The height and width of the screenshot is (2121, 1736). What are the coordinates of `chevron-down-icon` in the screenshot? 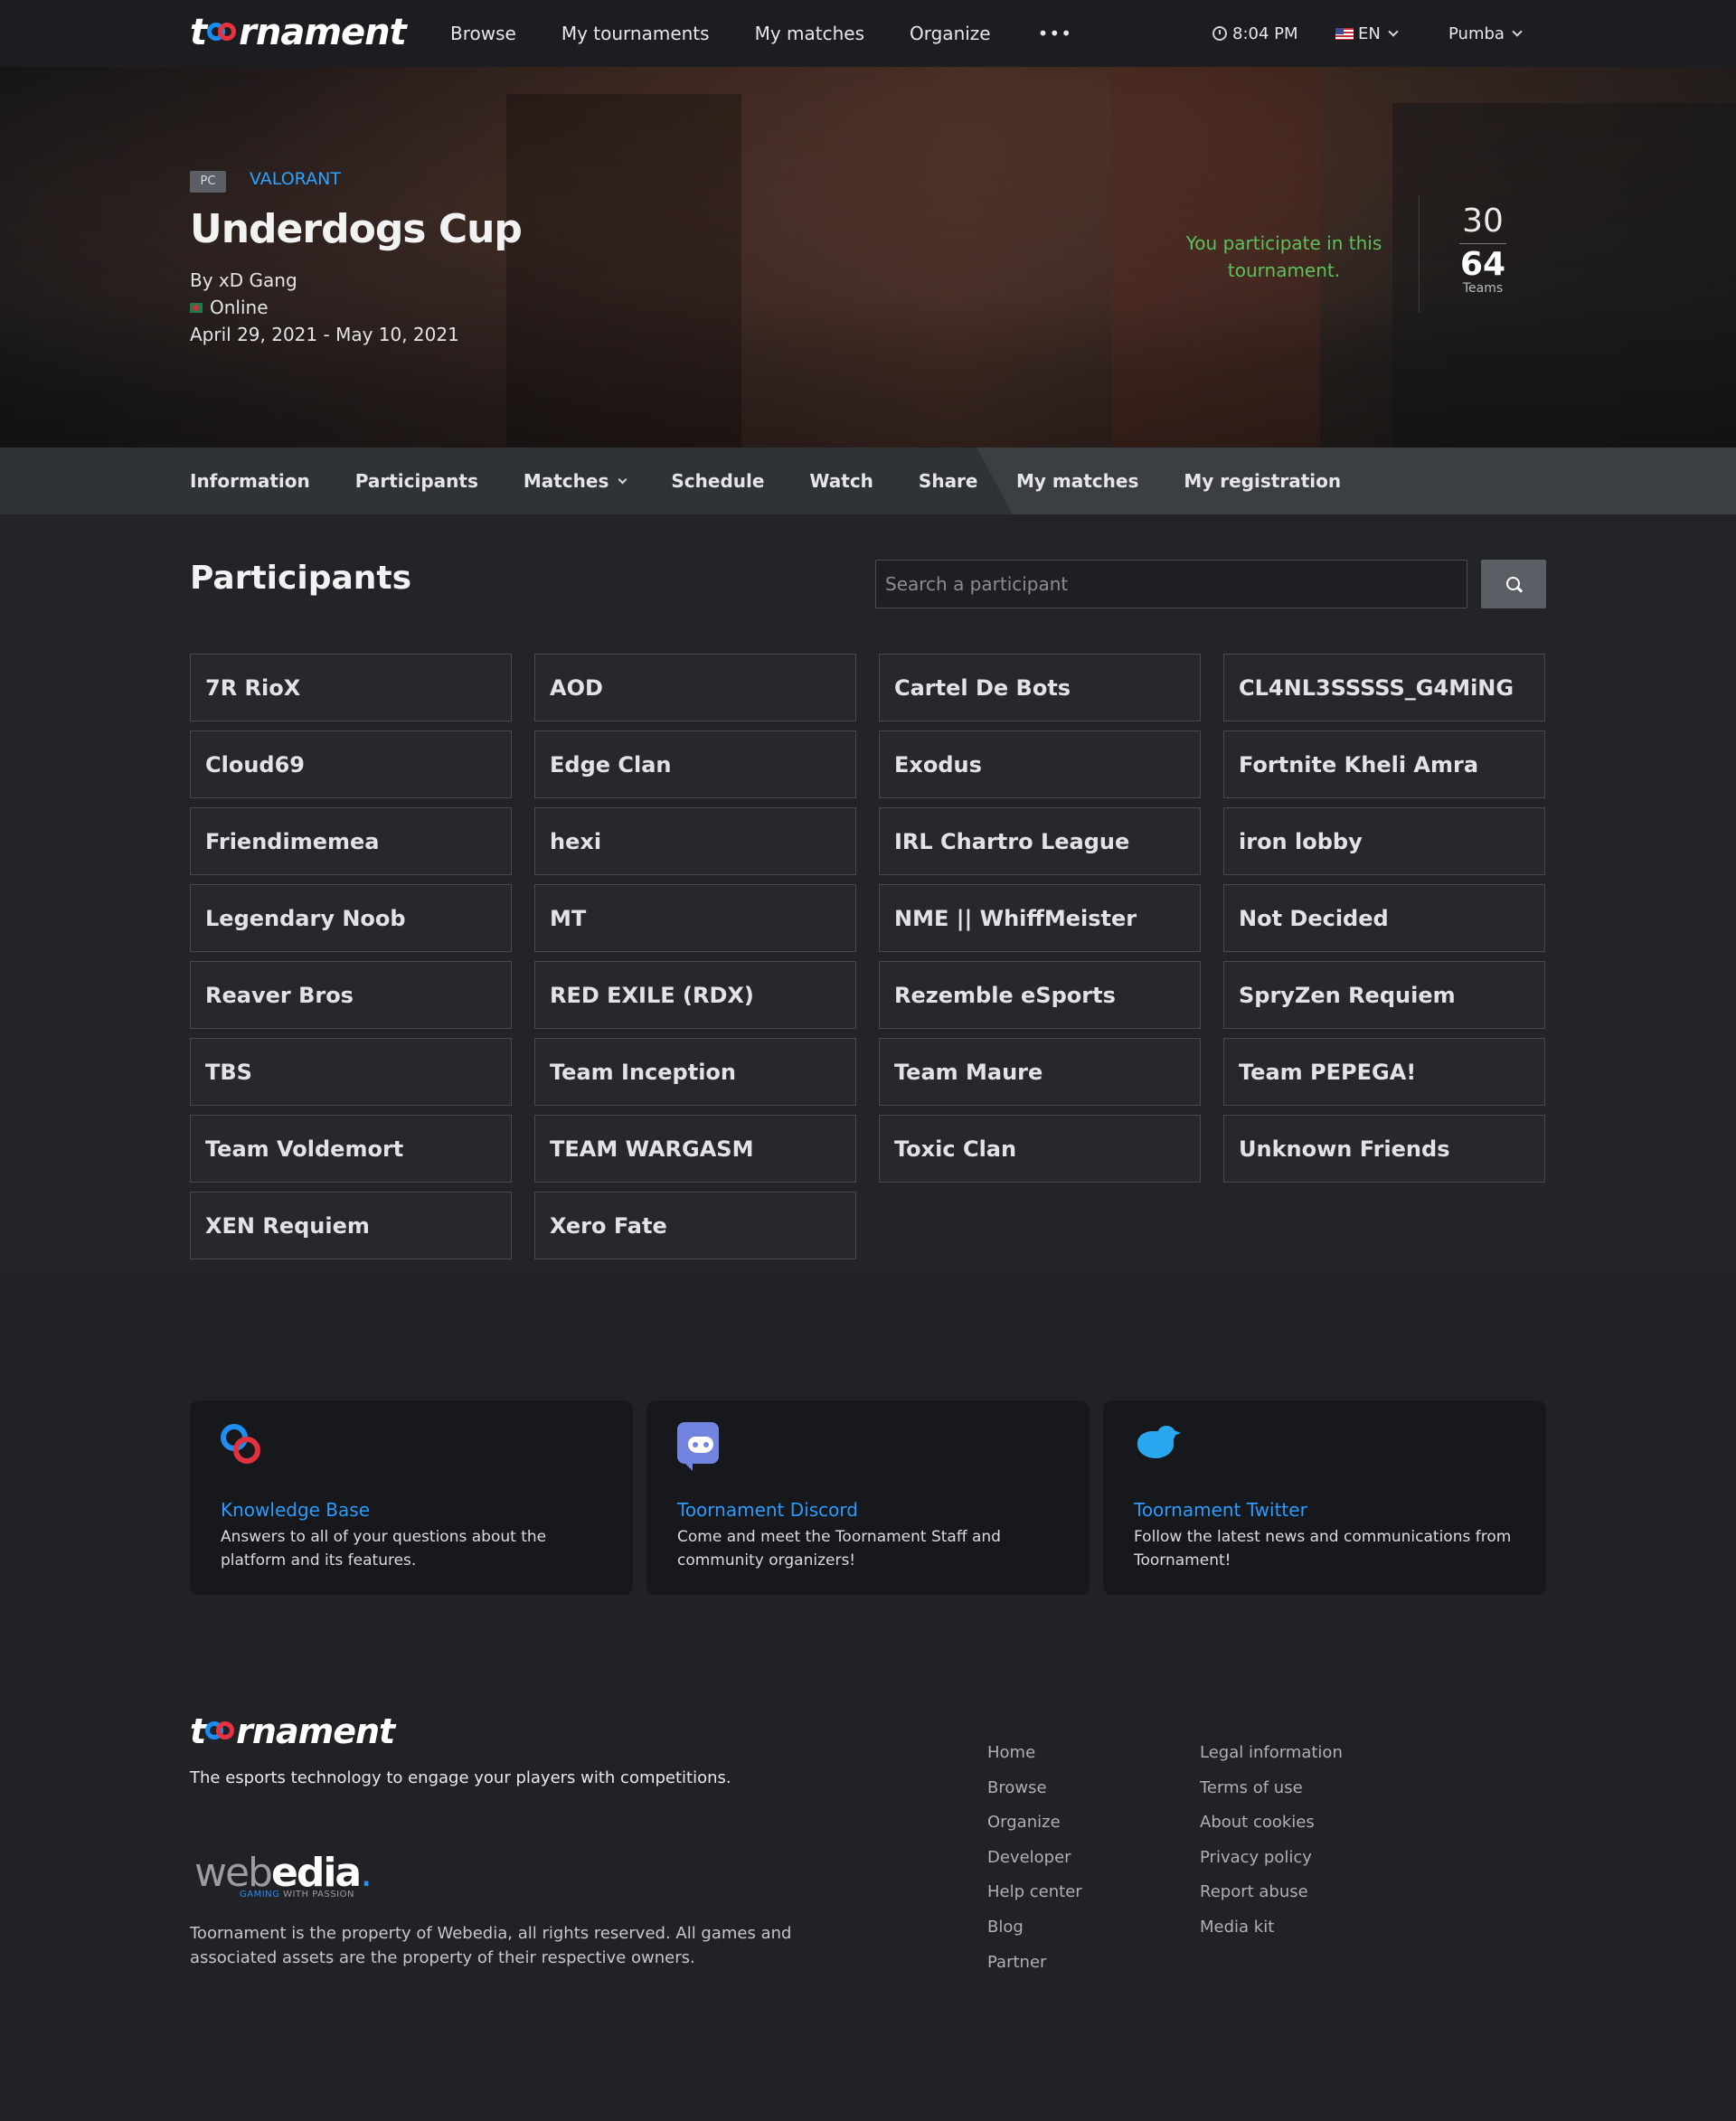 It's located at (1393, 31).